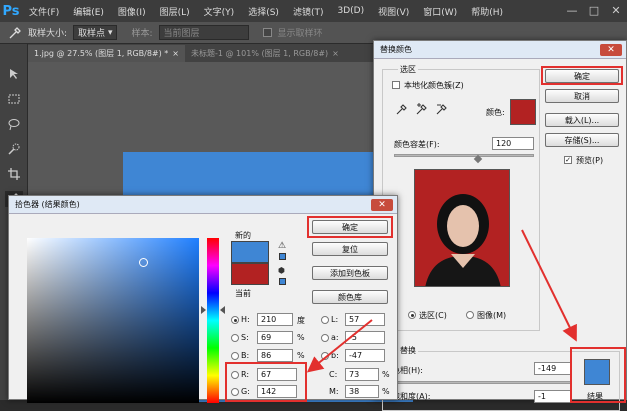  What do you see at coordinates (365, 355) in the screenshot?
I see `lab-b-input: -47` at bounding box center [365, 355].